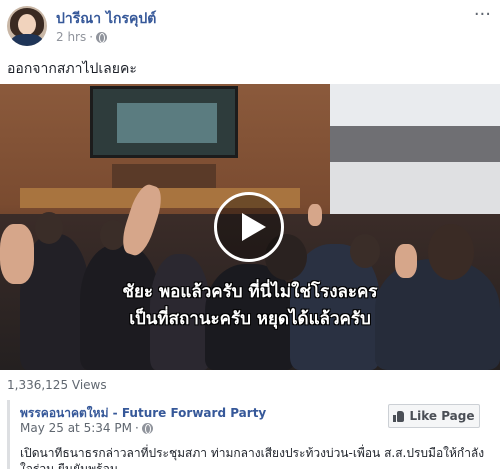 Image resolution: width=500 pixels, height=469 pixels. Describe the element at coordinates (76, 428) in the screenshot. I see `shared-timestamp: May 25 at 5:34 PM` at that location.